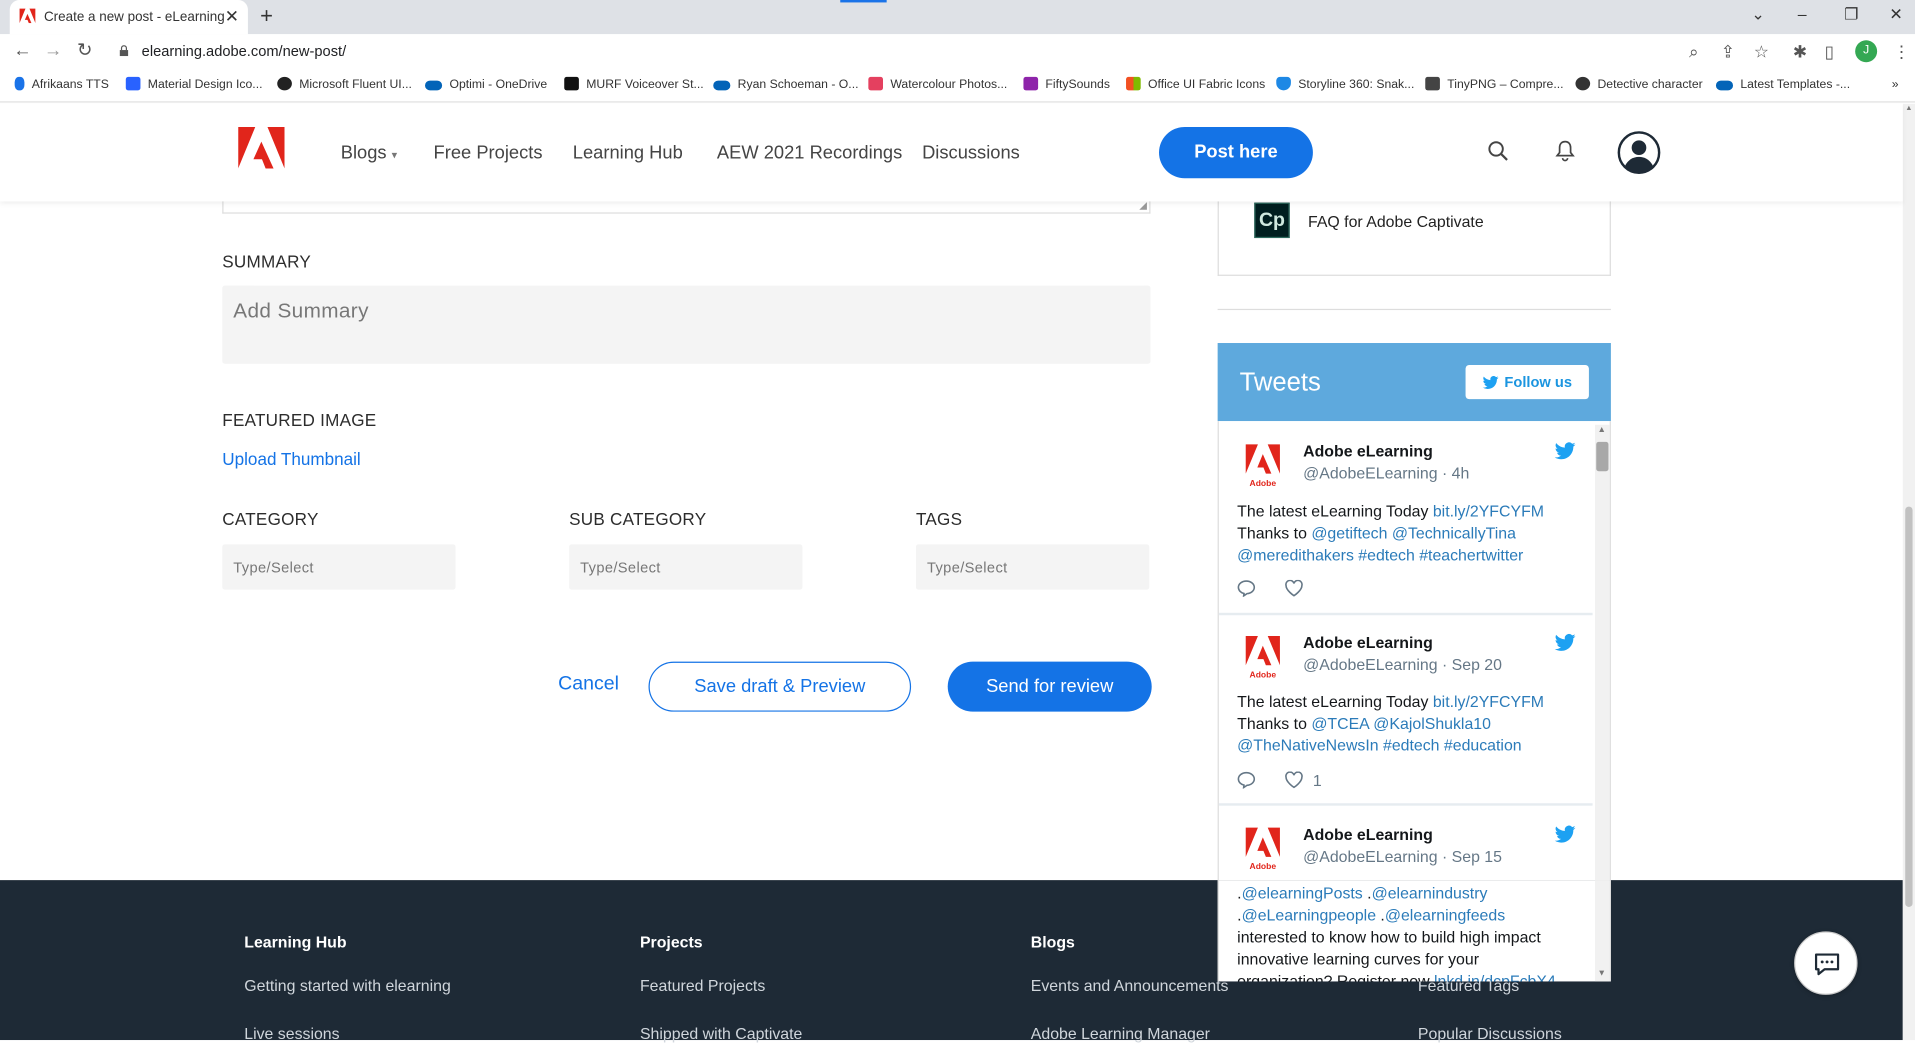 This screenshot has width=1915, height=1044. I want to click on more-bookmarks-icon: », so click(1895, 85).